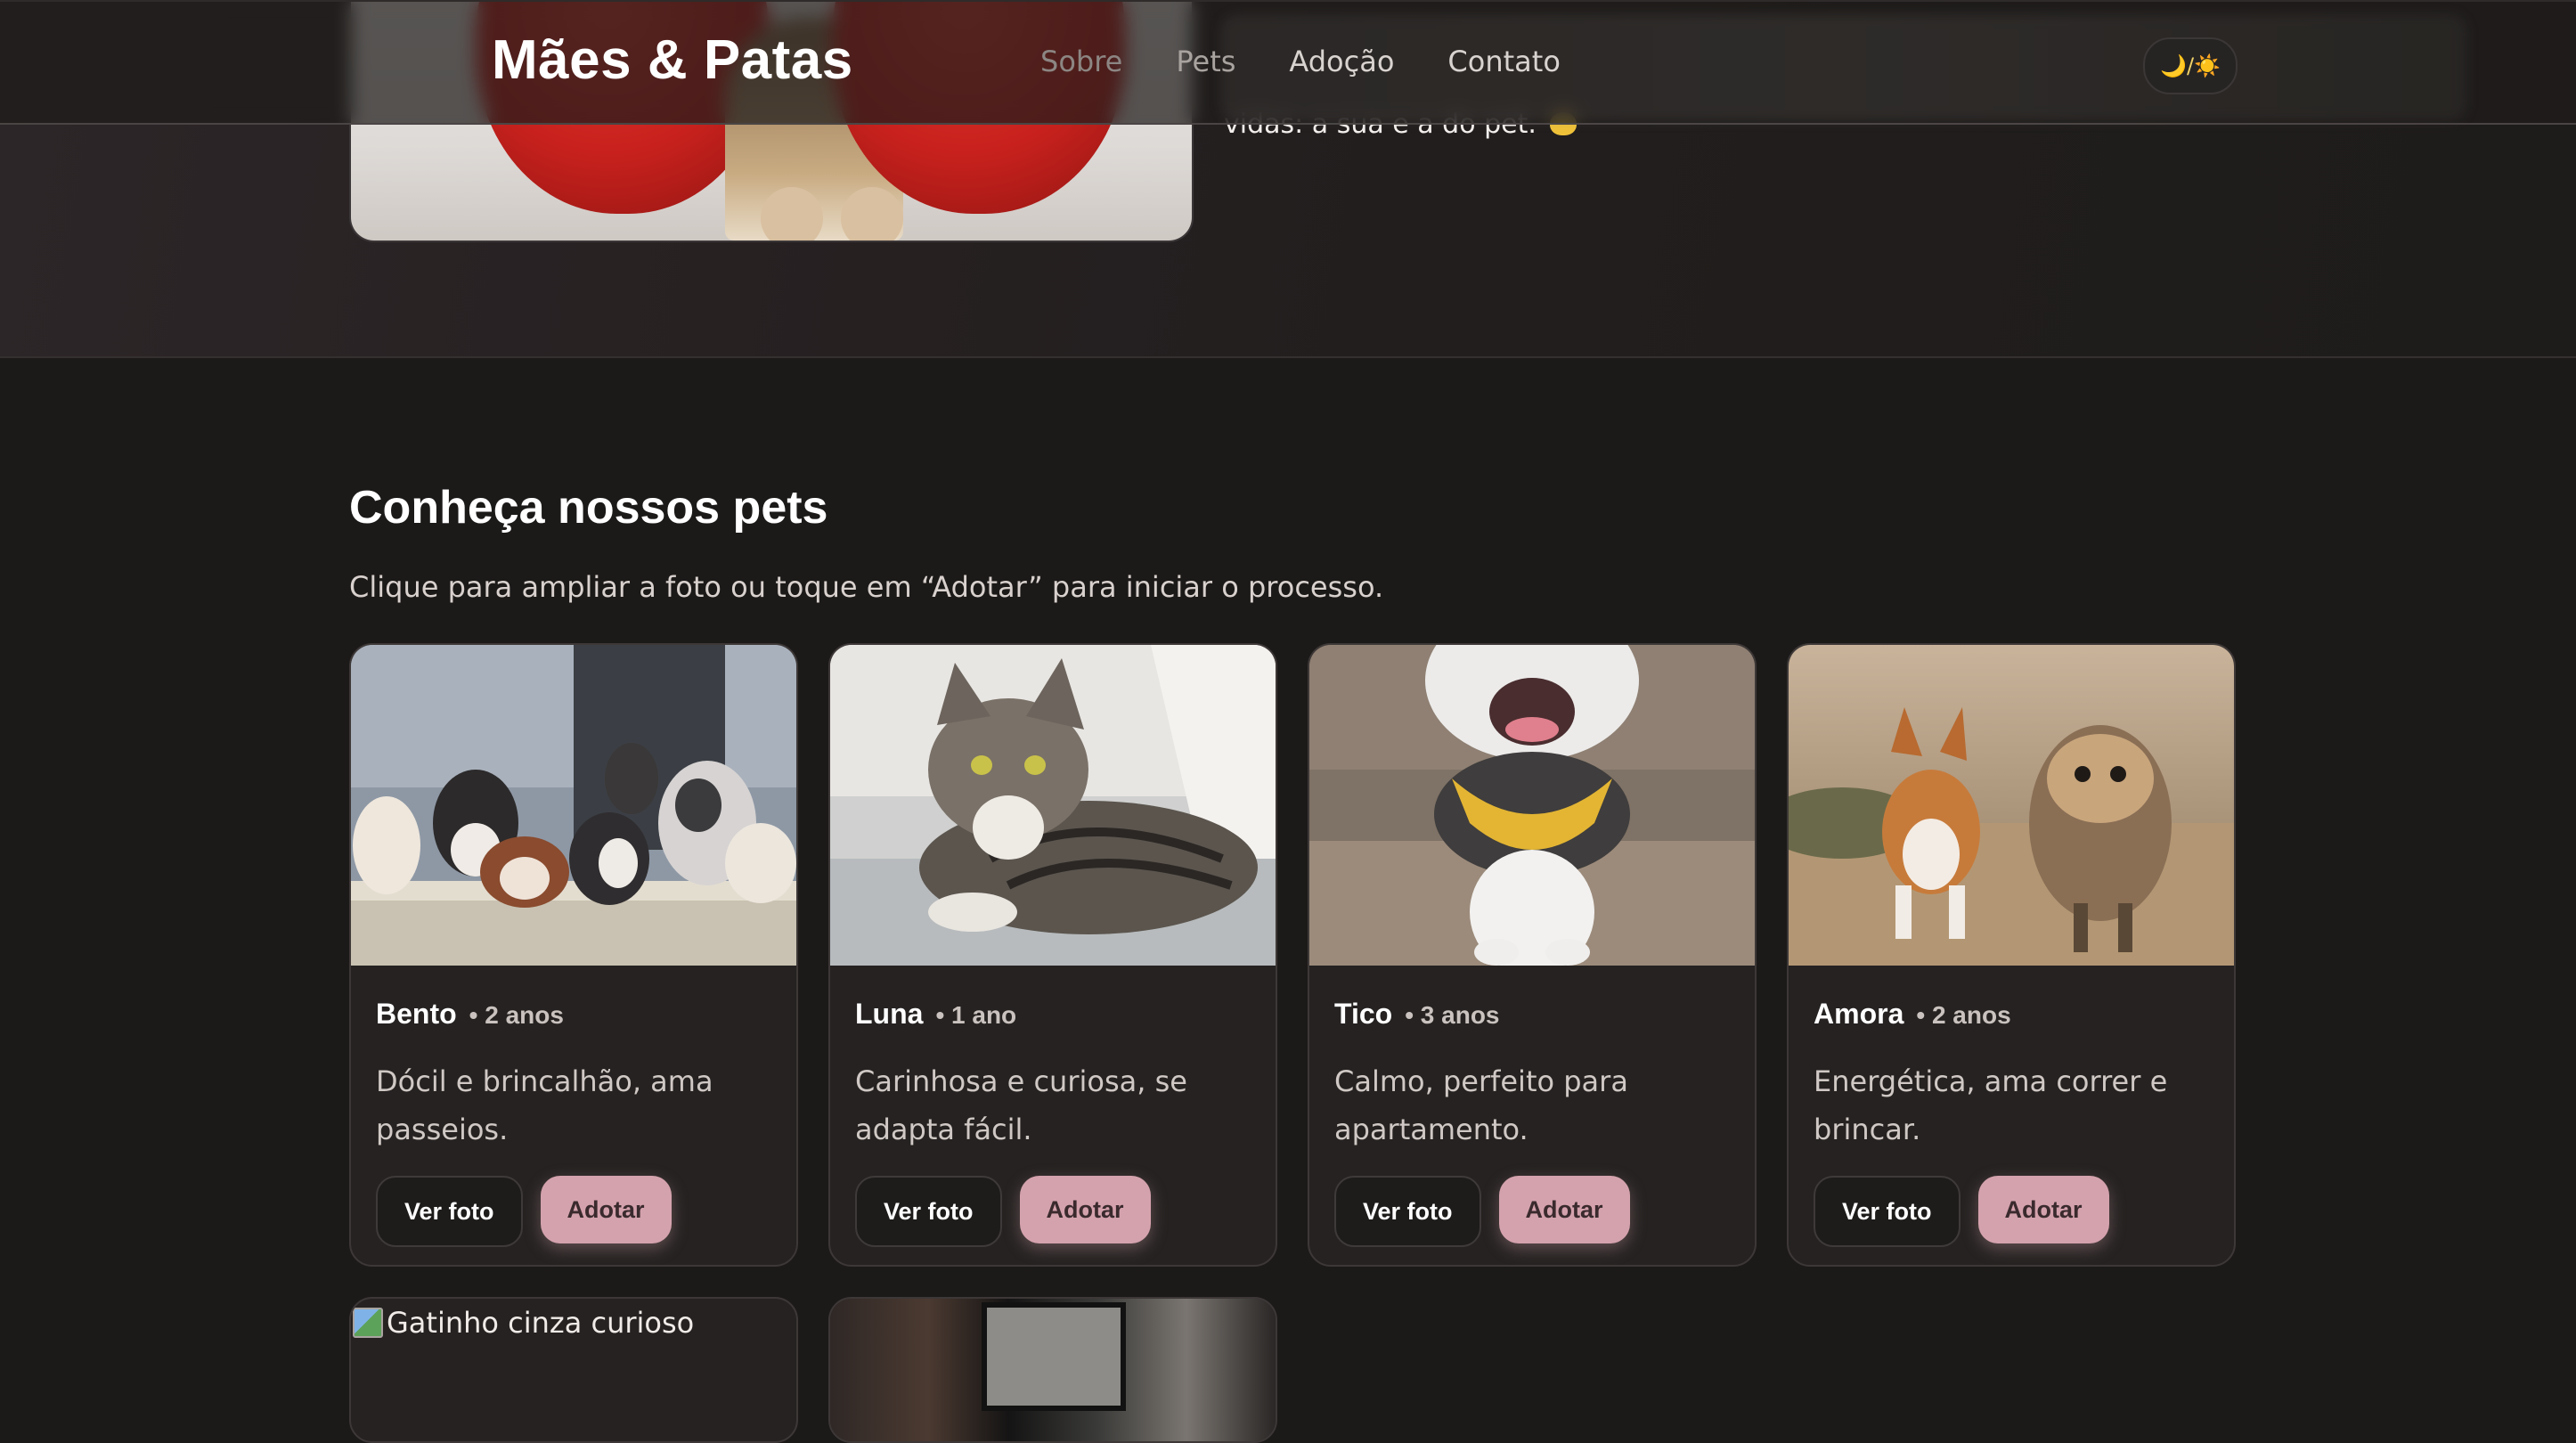 The image size is (2576, 1443). What do you see at coordinates (672, 60) in the screenshot?
I see `brand-logo: Mães & Patas` at bounding box center [672, 60].